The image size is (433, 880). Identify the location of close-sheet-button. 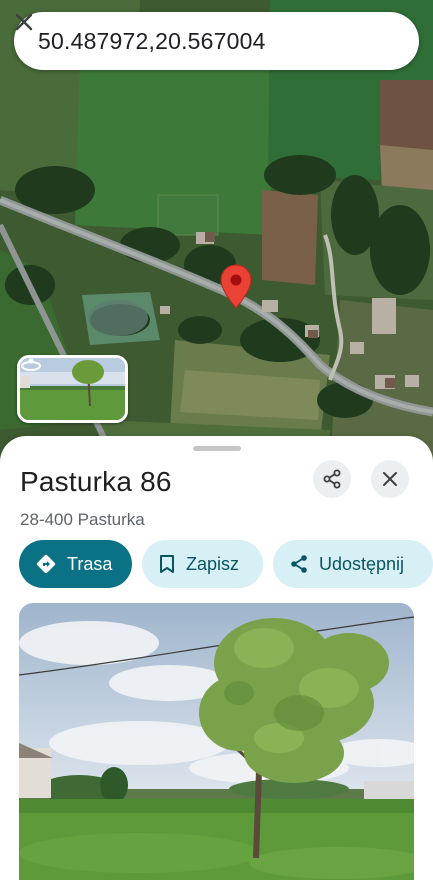
(390, 479).